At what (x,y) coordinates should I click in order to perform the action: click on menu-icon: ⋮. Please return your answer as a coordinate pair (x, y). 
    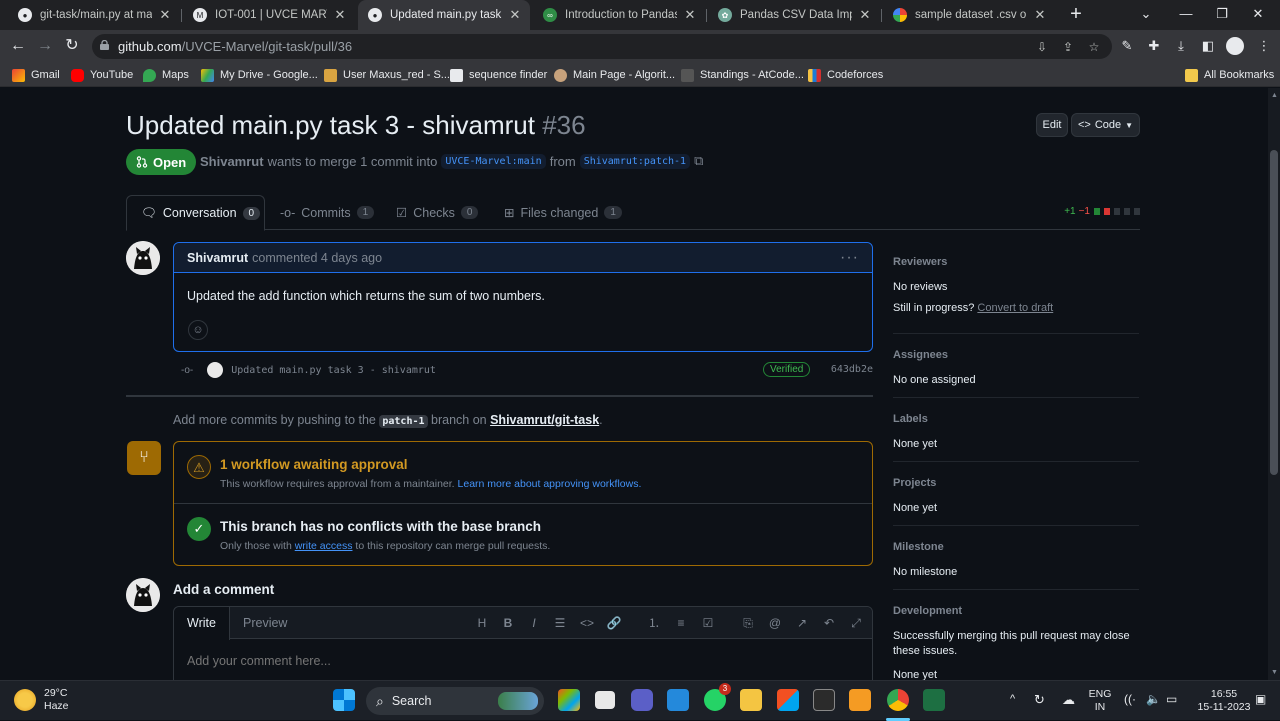
    Looking at the image, I should click on (1264, 46).